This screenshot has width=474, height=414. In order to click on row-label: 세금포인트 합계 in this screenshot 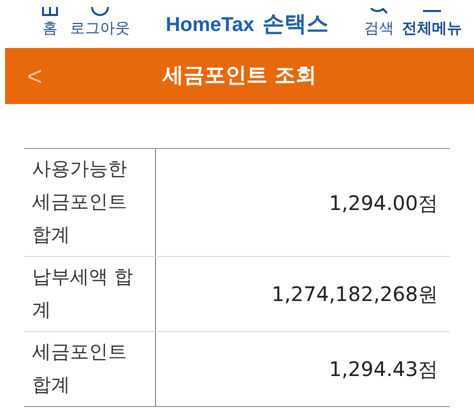, I will do `click(90, 369)`.